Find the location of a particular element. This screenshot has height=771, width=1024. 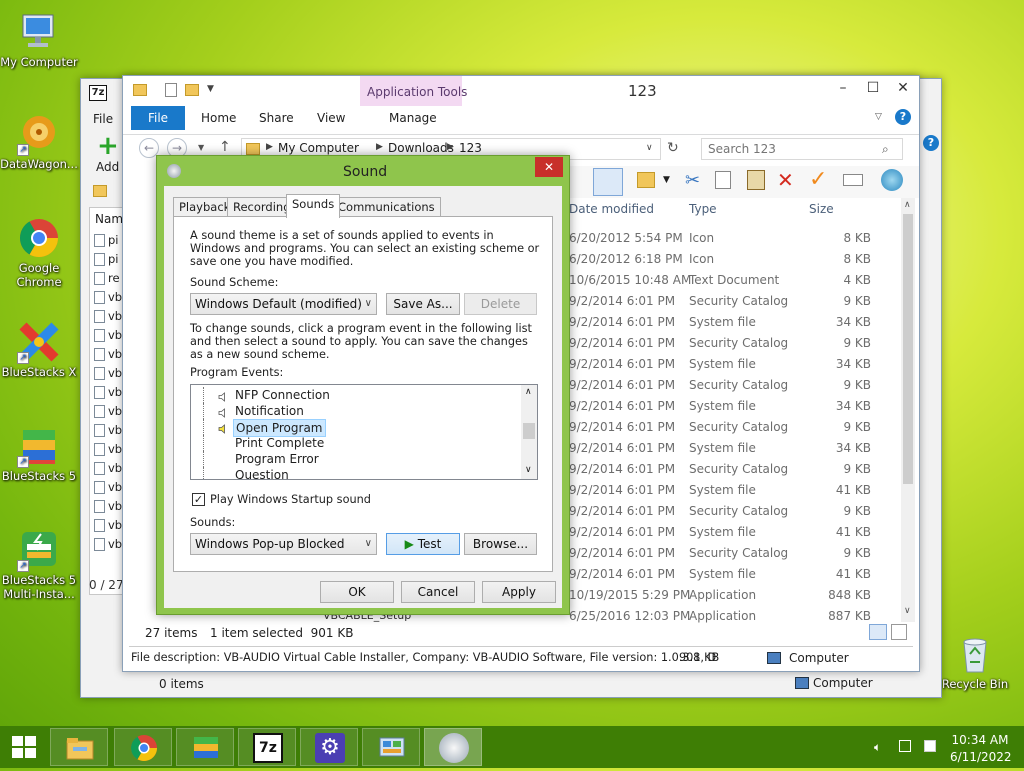

recent-dropdown-icon: ▼ is located at coordinates (201, 147).